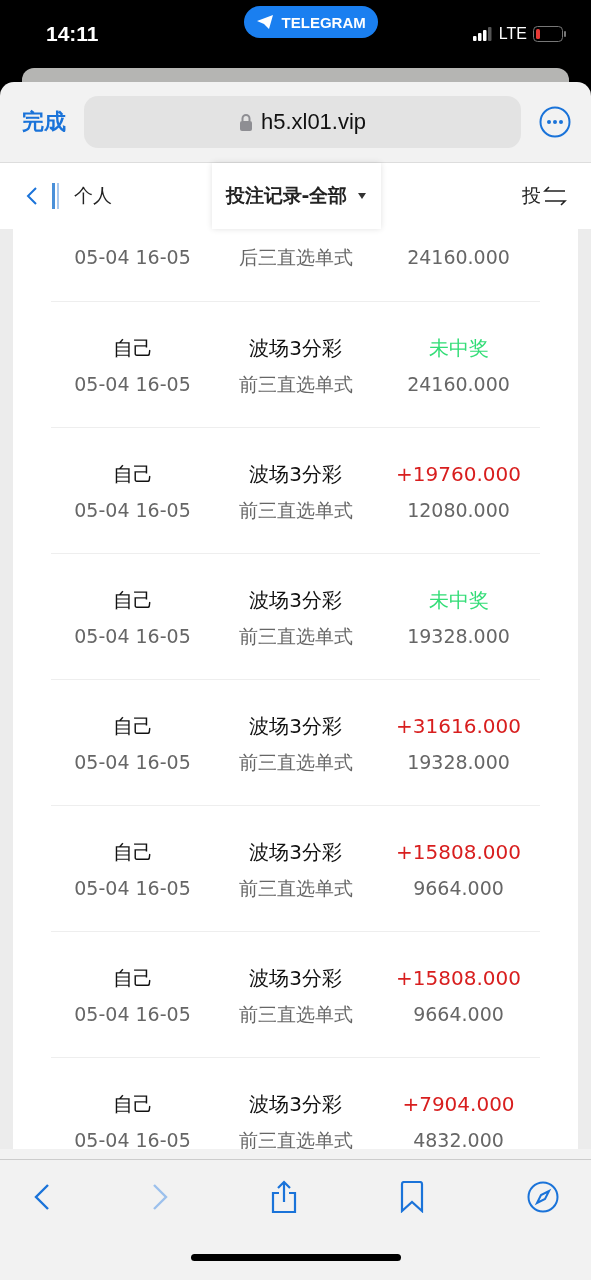  Describe the element at coordinates (555, 196) in the screenshot. I see `swap-arrows-icon` at that location.